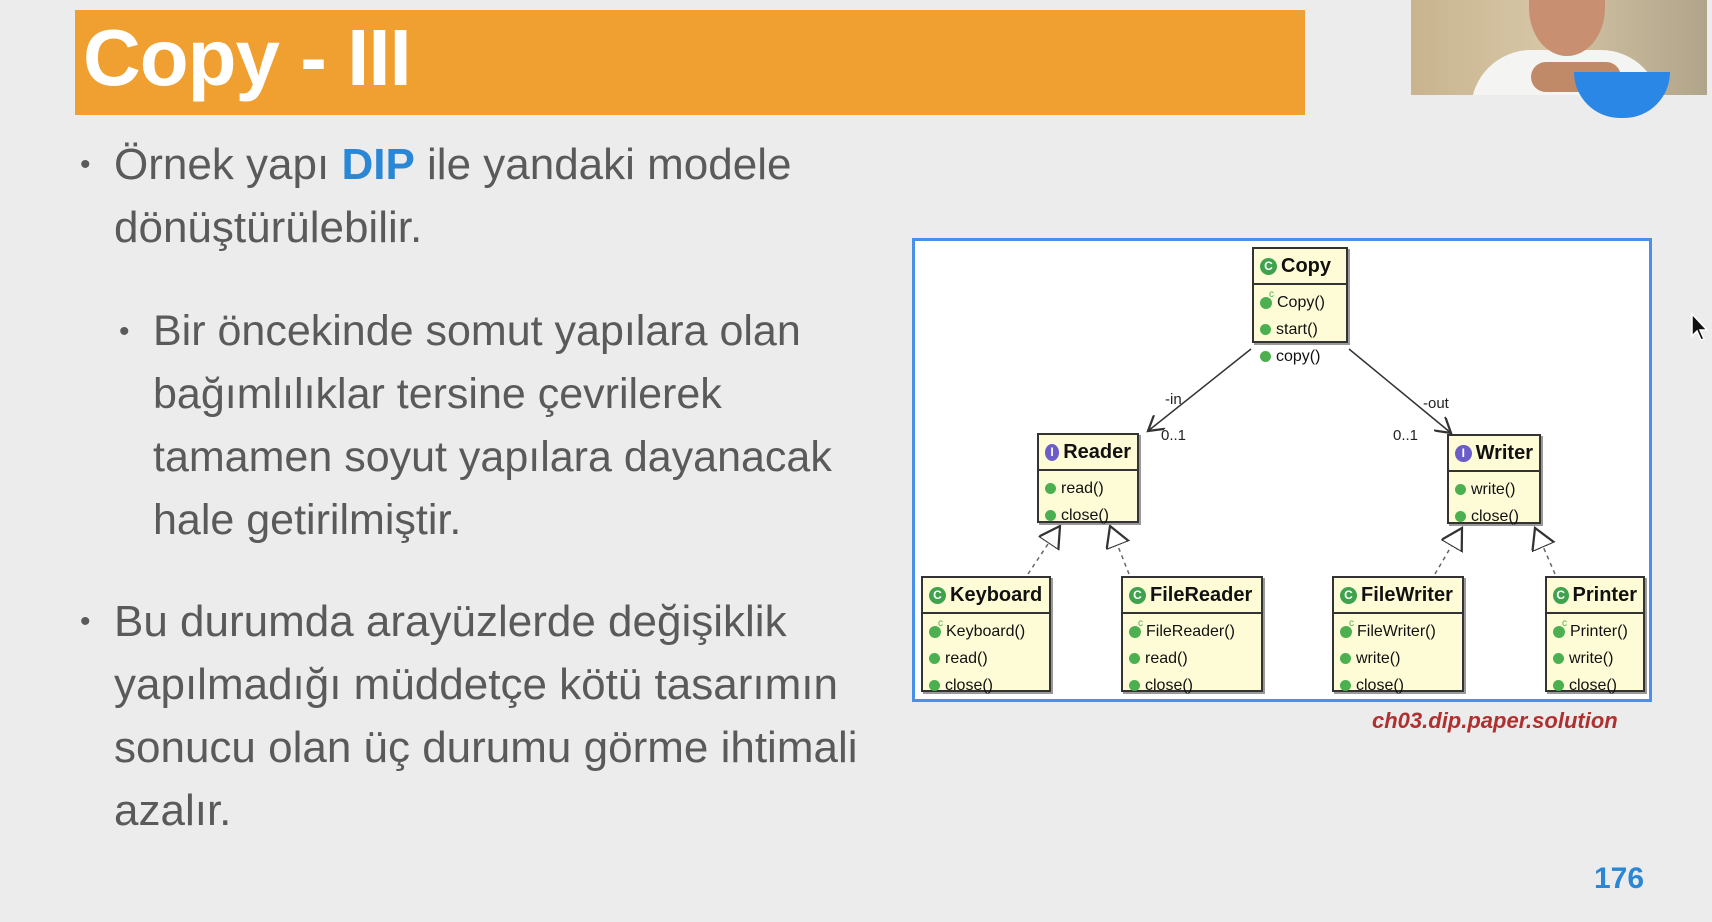 The height and width of the screenshot is (922, 1712). What do you see at coordinates (1622, 95) in the screenshot?
I see `overlay-disc` at bounding box center [1622, 95].